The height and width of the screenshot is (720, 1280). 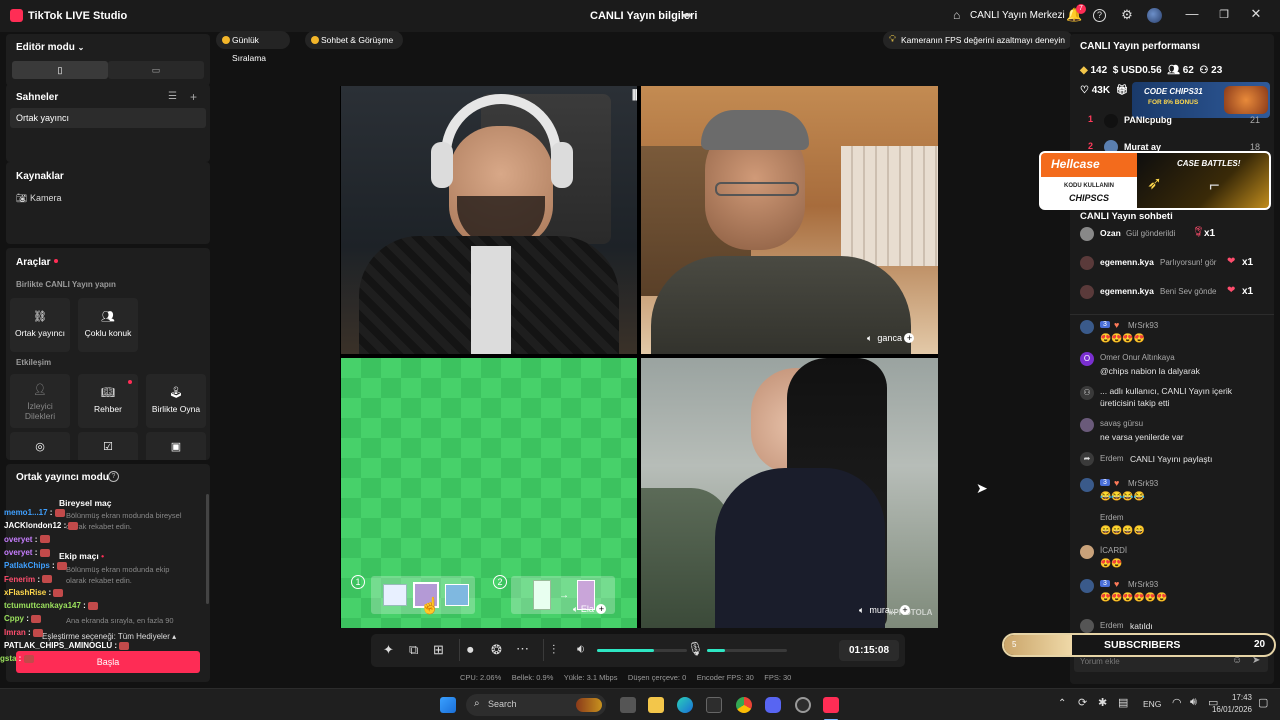 What do you see at coordinates (40, 446) in the screenshot?
I see `target-tool-button: ◎` at bounding box center [40, 446].